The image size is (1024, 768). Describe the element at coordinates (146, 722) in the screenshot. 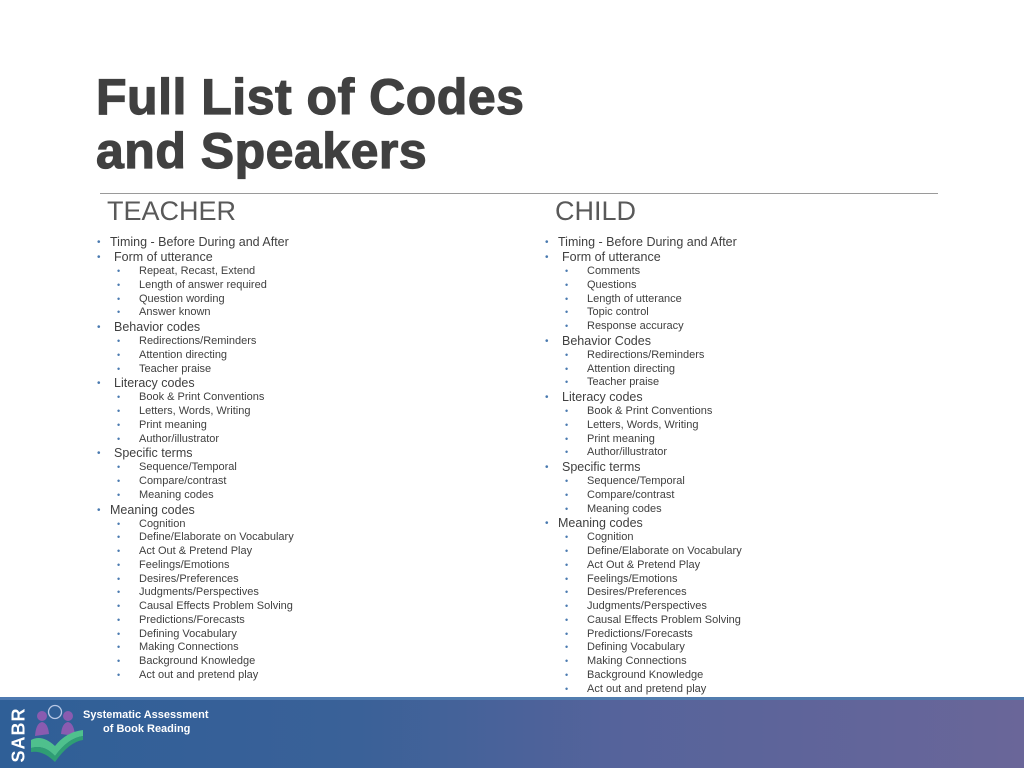

I see `sabr-logo-wordmark: Systematic Assessment of Book Reading` at that location.